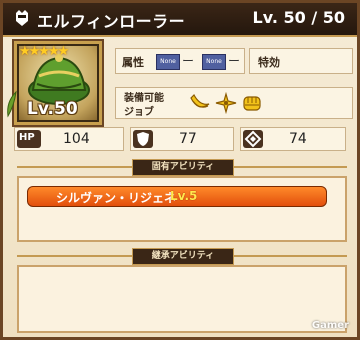 The height and width of the screenshot is (340, 360). I want to click on unique-ability-heading: 固有アビリティ, so click(183, 167).